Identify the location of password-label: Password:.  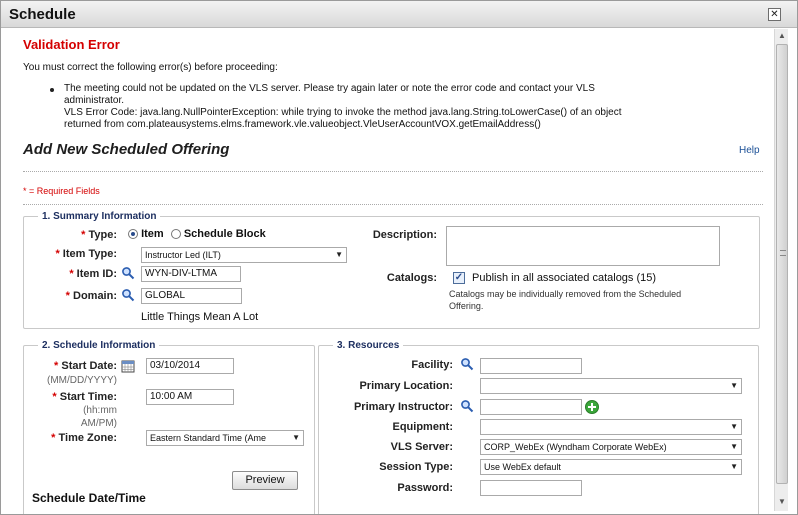
(425, 488).